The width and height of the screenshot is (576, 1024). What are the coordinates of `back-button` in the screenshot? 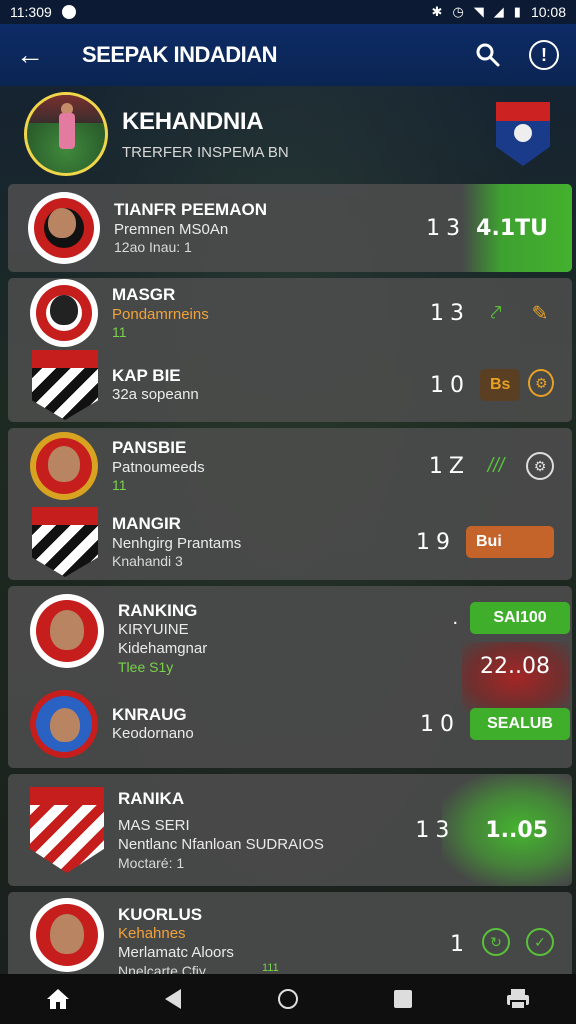 It's located at (173, 999).